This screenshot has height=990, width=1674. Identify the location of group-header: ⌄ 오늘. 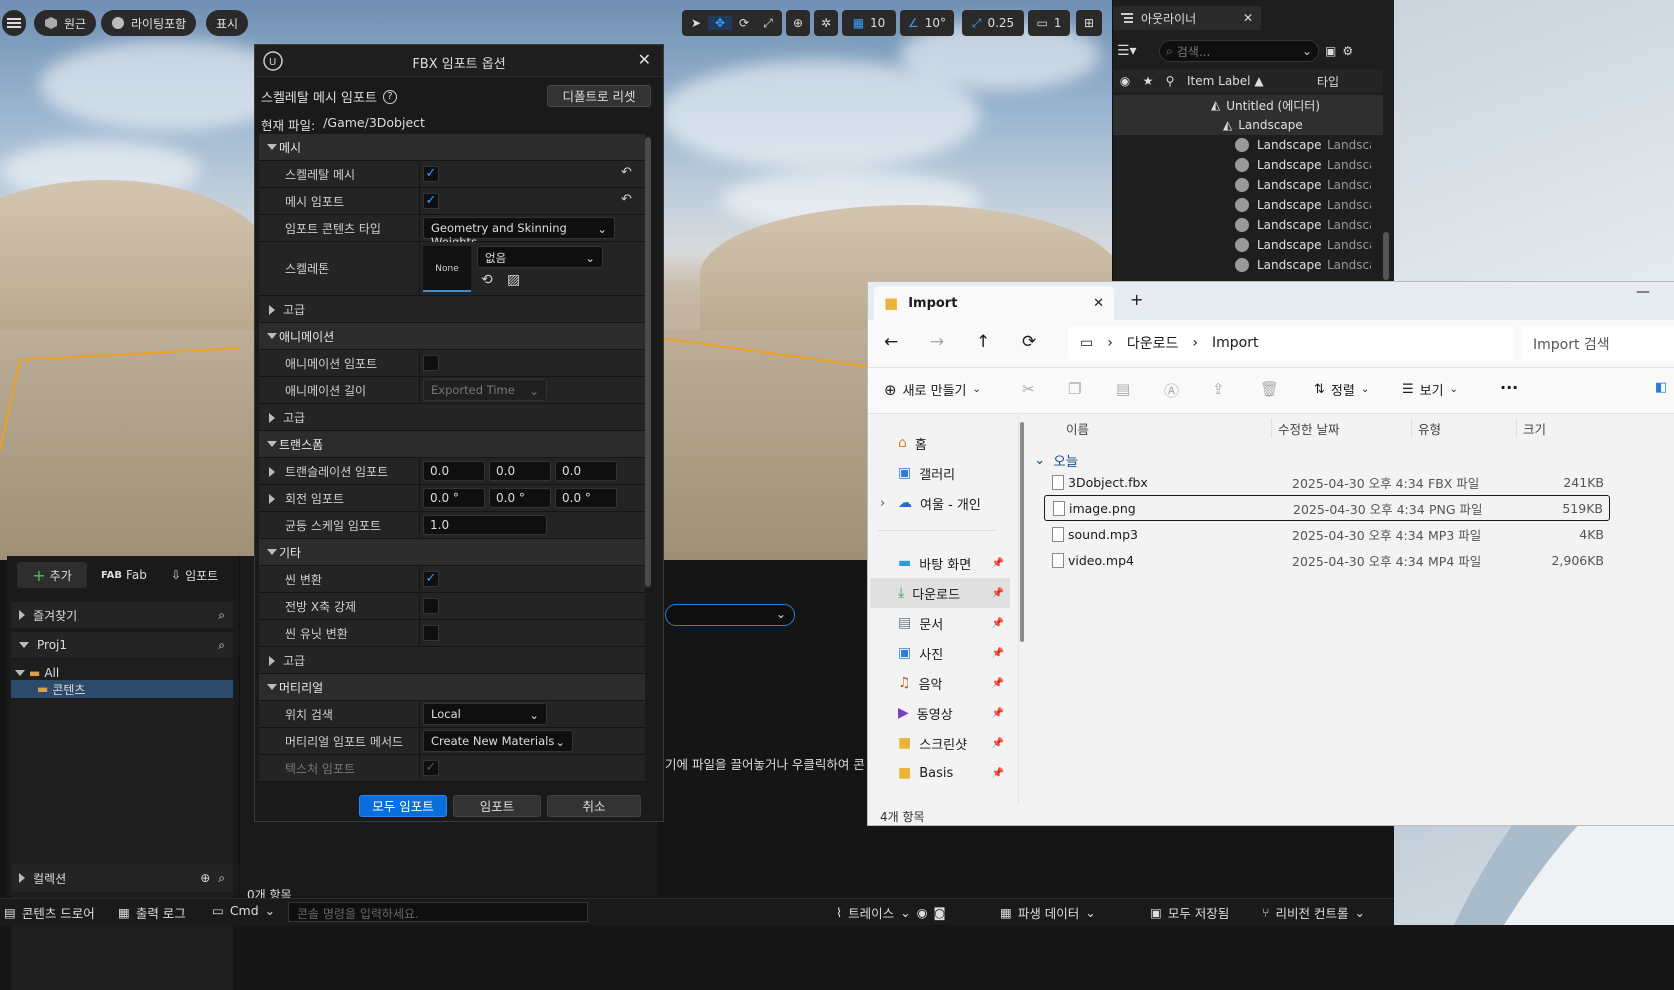
(1056, 460).